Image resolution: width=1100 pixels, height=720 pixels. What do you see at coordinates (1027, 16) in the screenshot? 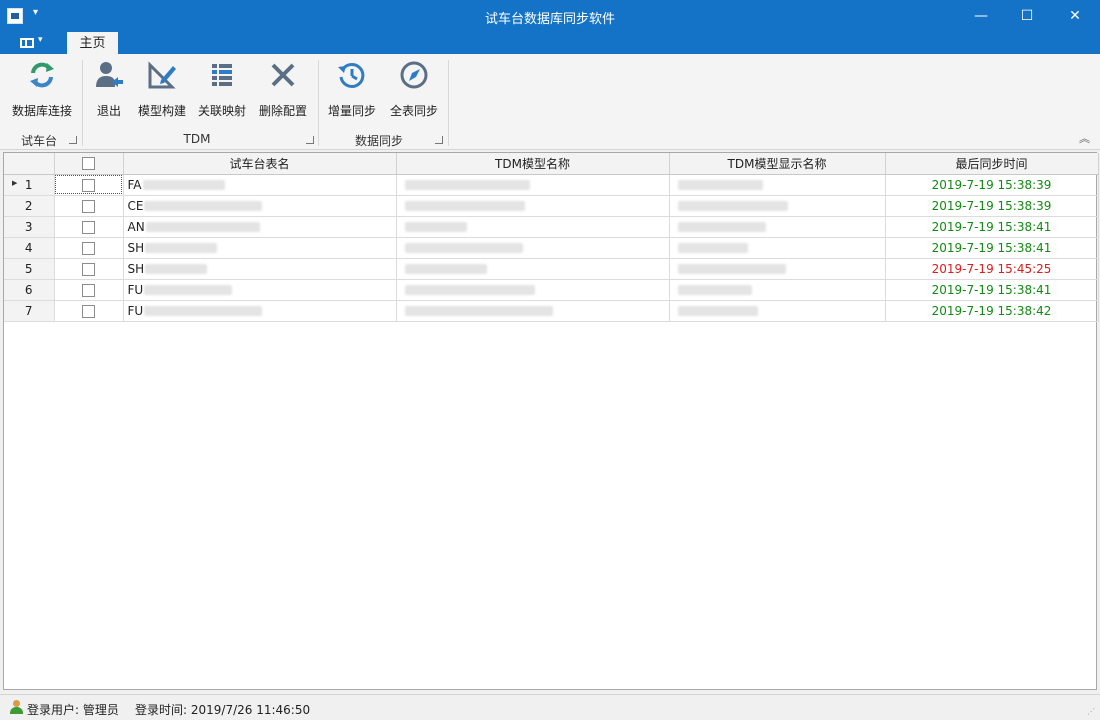
I see `maximize-button: ☐` at bounding box center [1027, 16].